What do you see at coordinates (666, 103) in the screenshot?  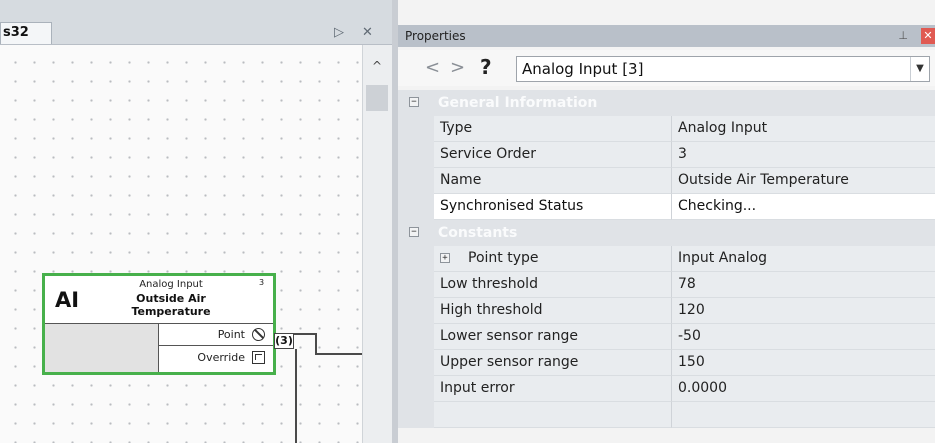 I see `category-general-information: − General Information` at bounding box center [666, 103].